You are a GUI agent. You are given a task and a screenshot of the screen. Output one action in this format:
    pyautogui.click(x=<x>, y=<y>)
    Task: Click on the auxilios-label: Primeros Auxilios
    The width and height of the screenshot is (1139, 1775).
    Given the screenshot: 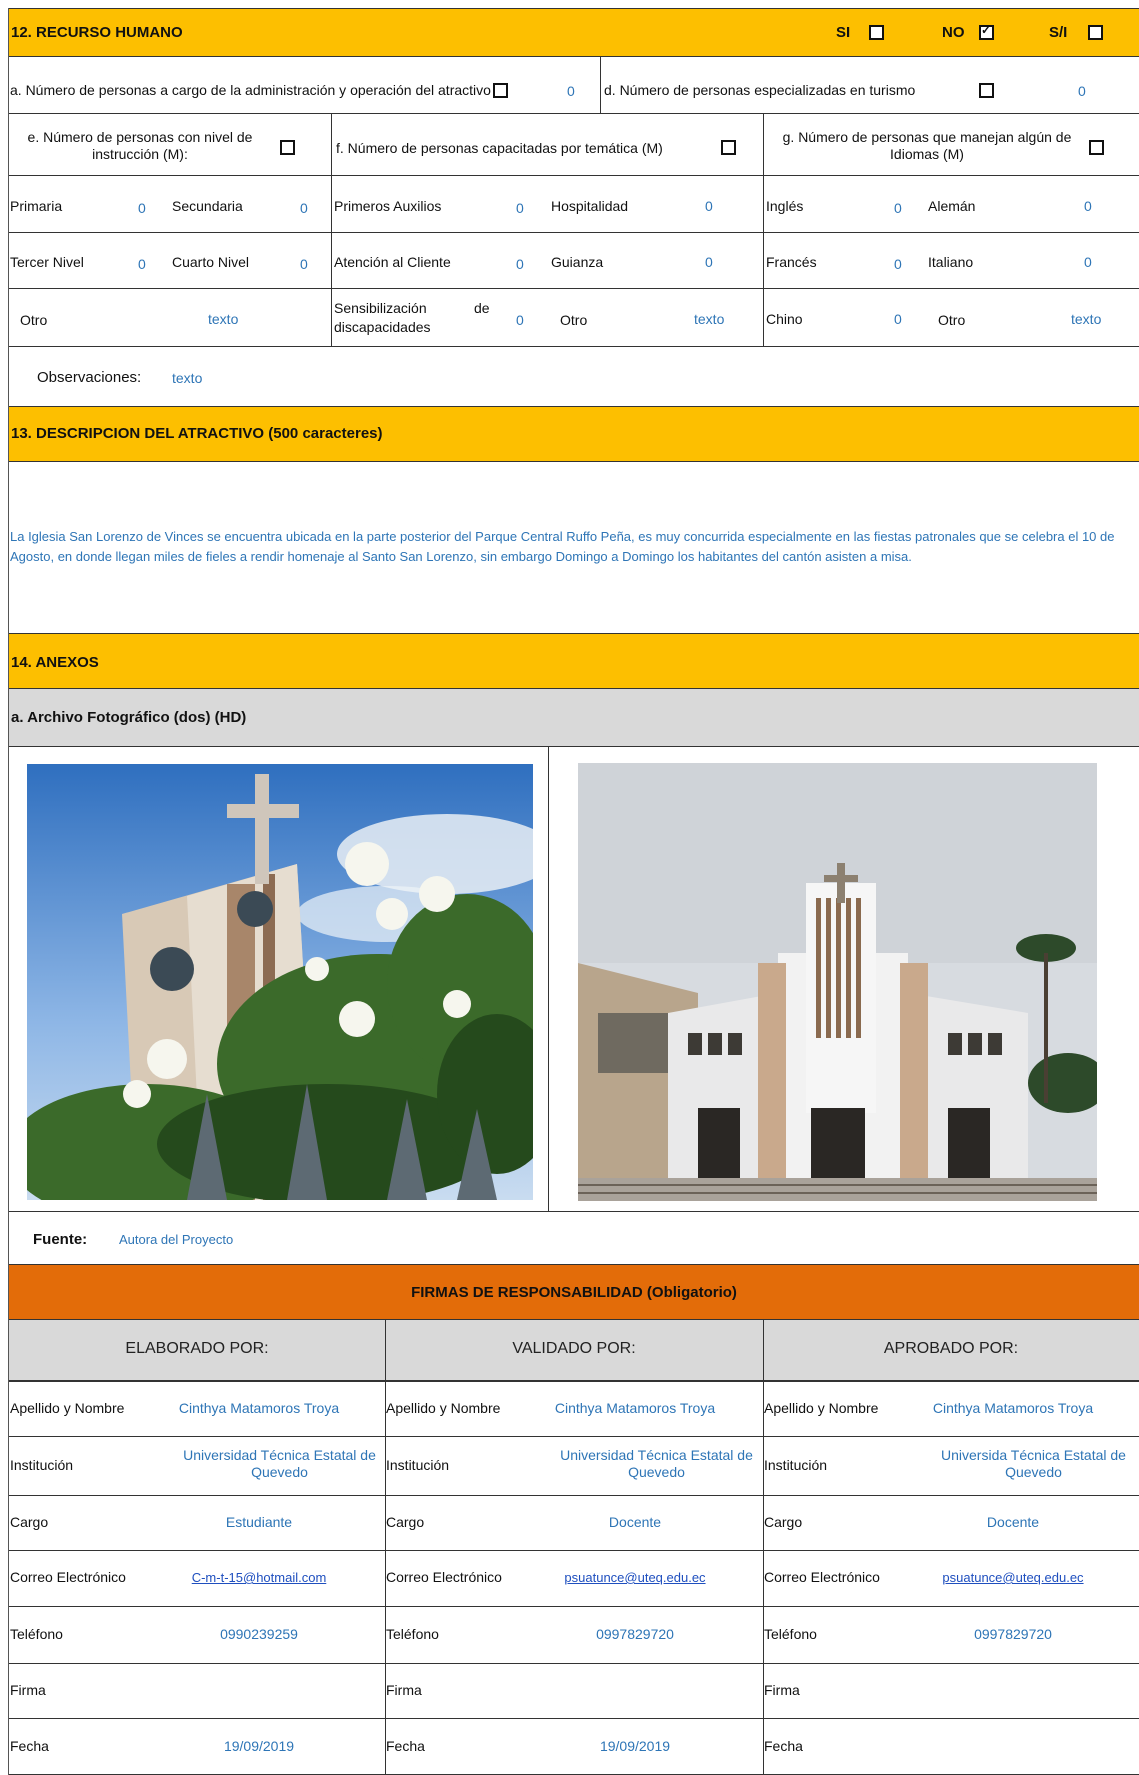 What is the action you would take?
    pyautogui.click(x=388, y=206)
    